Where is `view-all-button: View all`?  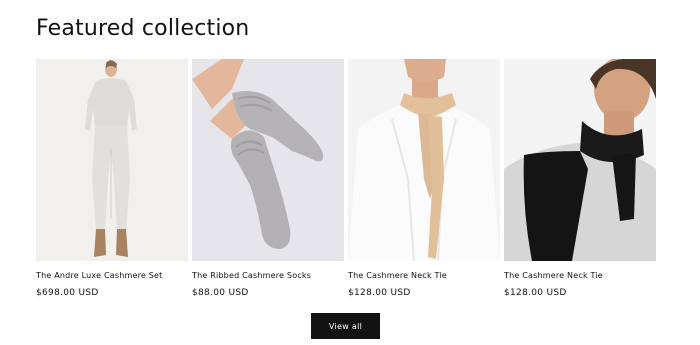 view-all-button: View all is located at coordinates (345, 326).